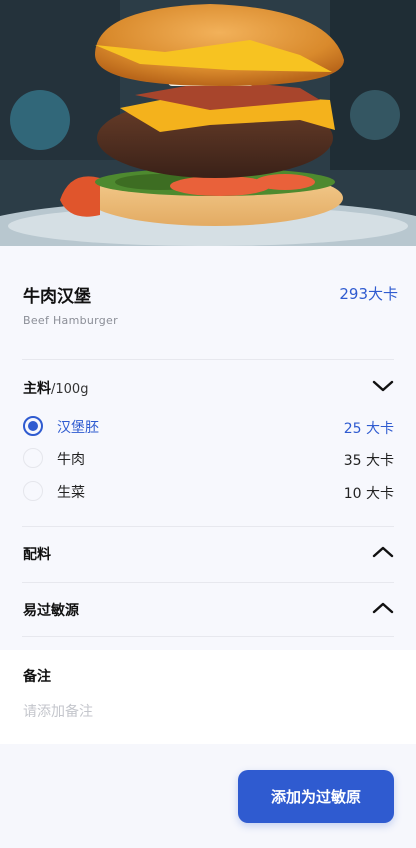 This screenshot has height=848, width=416. I want to click on chevron-down-icon, so click(383, 386).